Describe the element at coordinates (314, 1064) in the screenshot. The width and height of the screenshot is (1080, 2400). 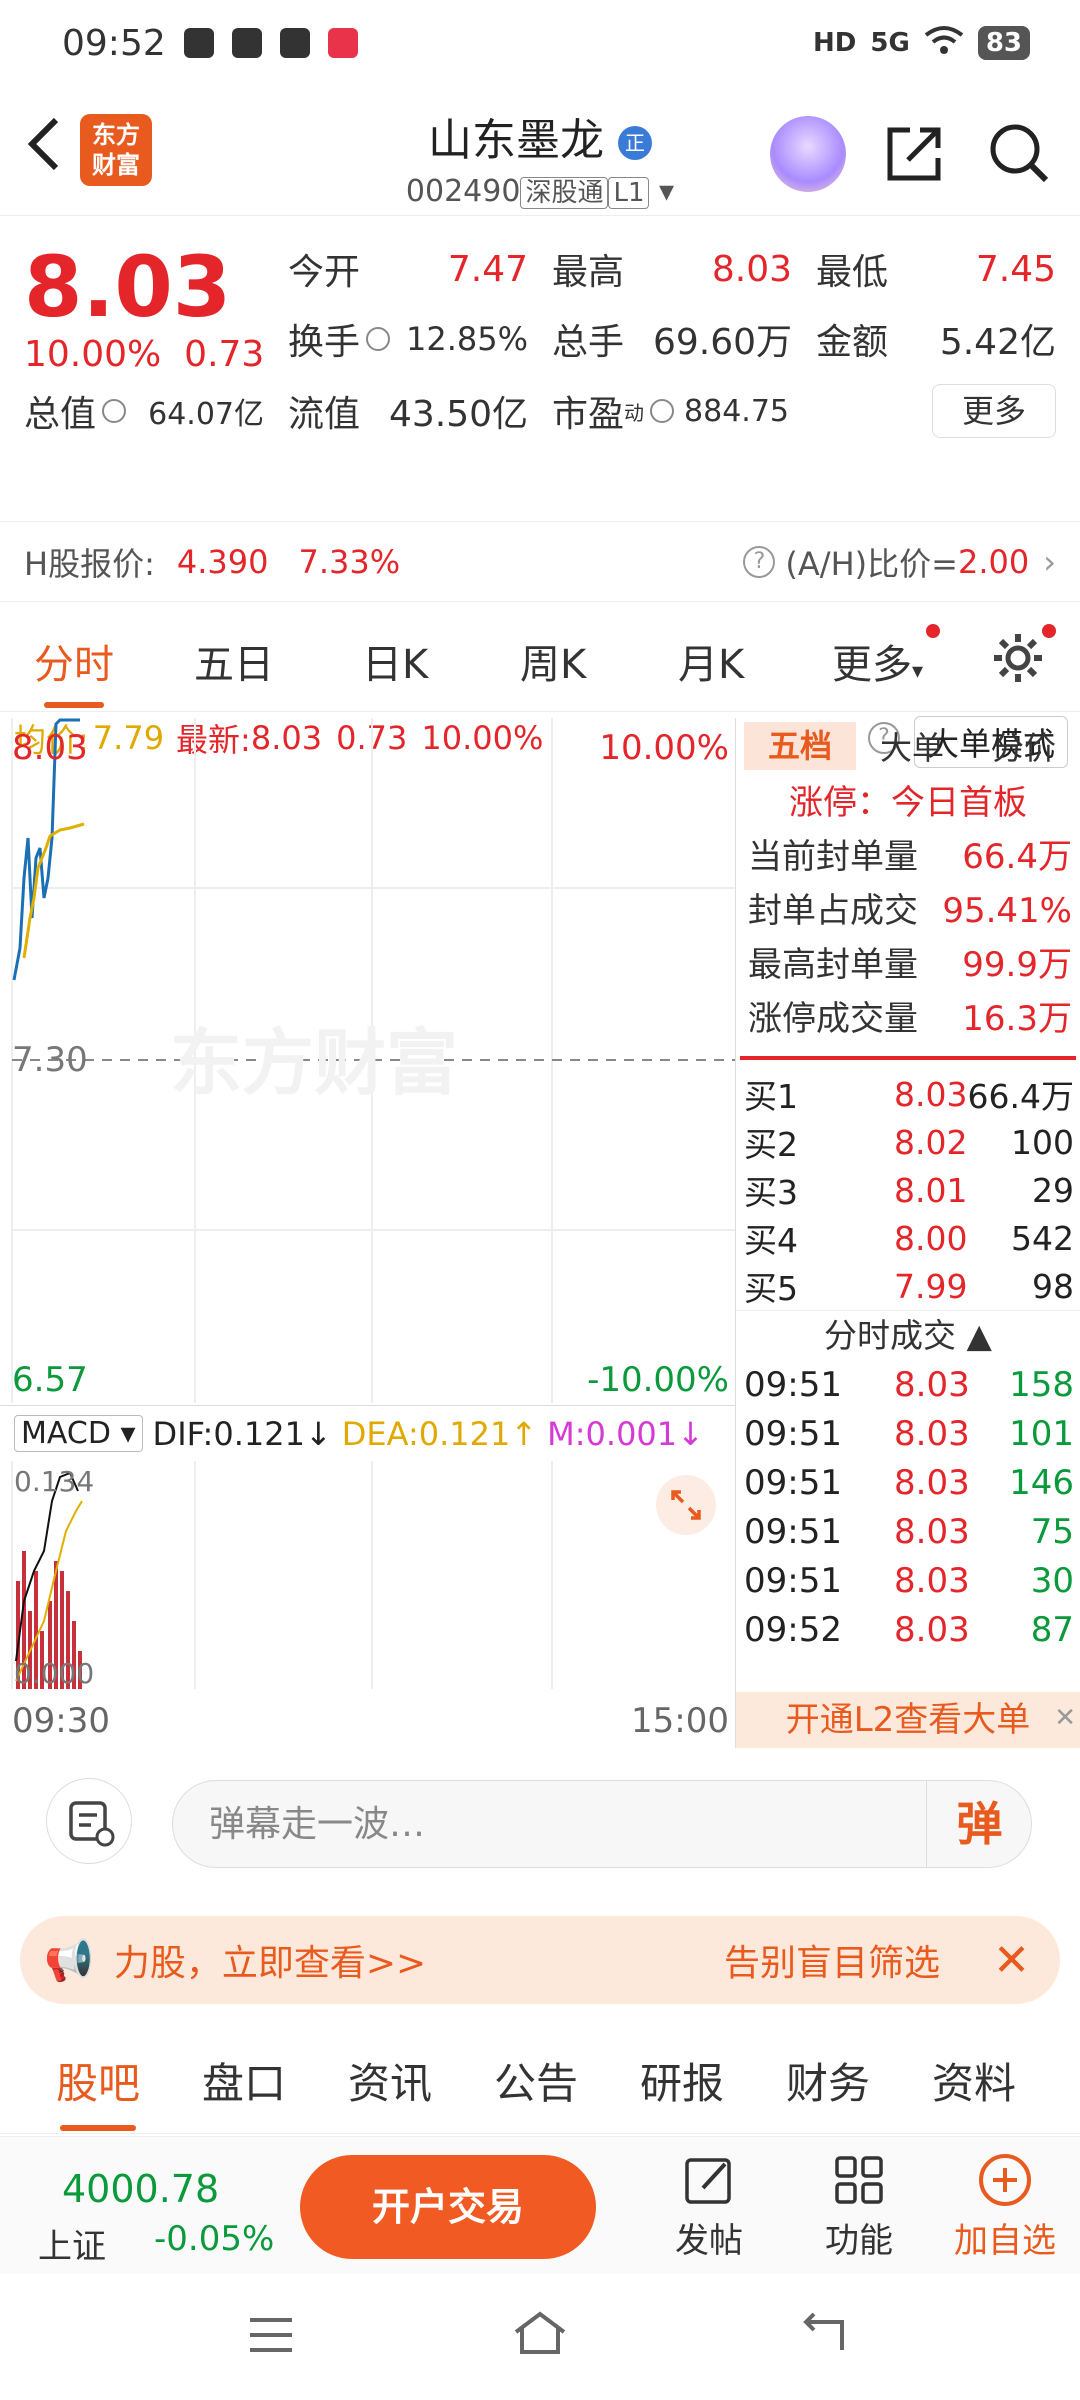
I see `chart-watermark: 东方财富` at that location.